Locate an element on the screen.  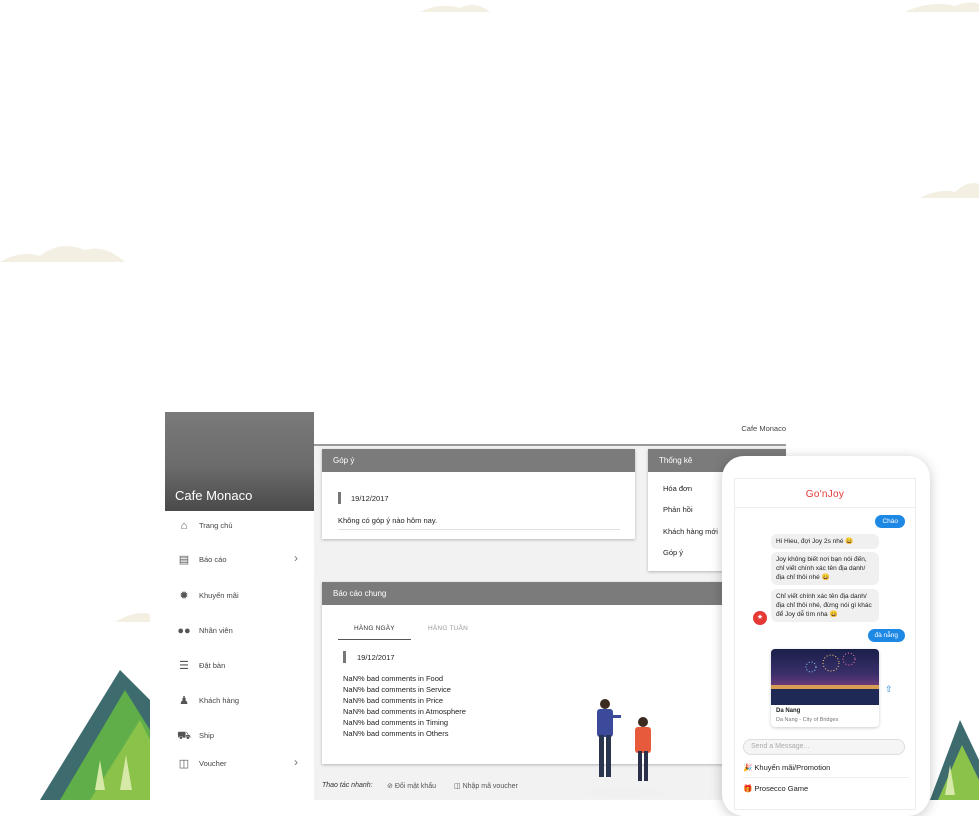
user-icon: ♟ is located at coordinates (184, 701).